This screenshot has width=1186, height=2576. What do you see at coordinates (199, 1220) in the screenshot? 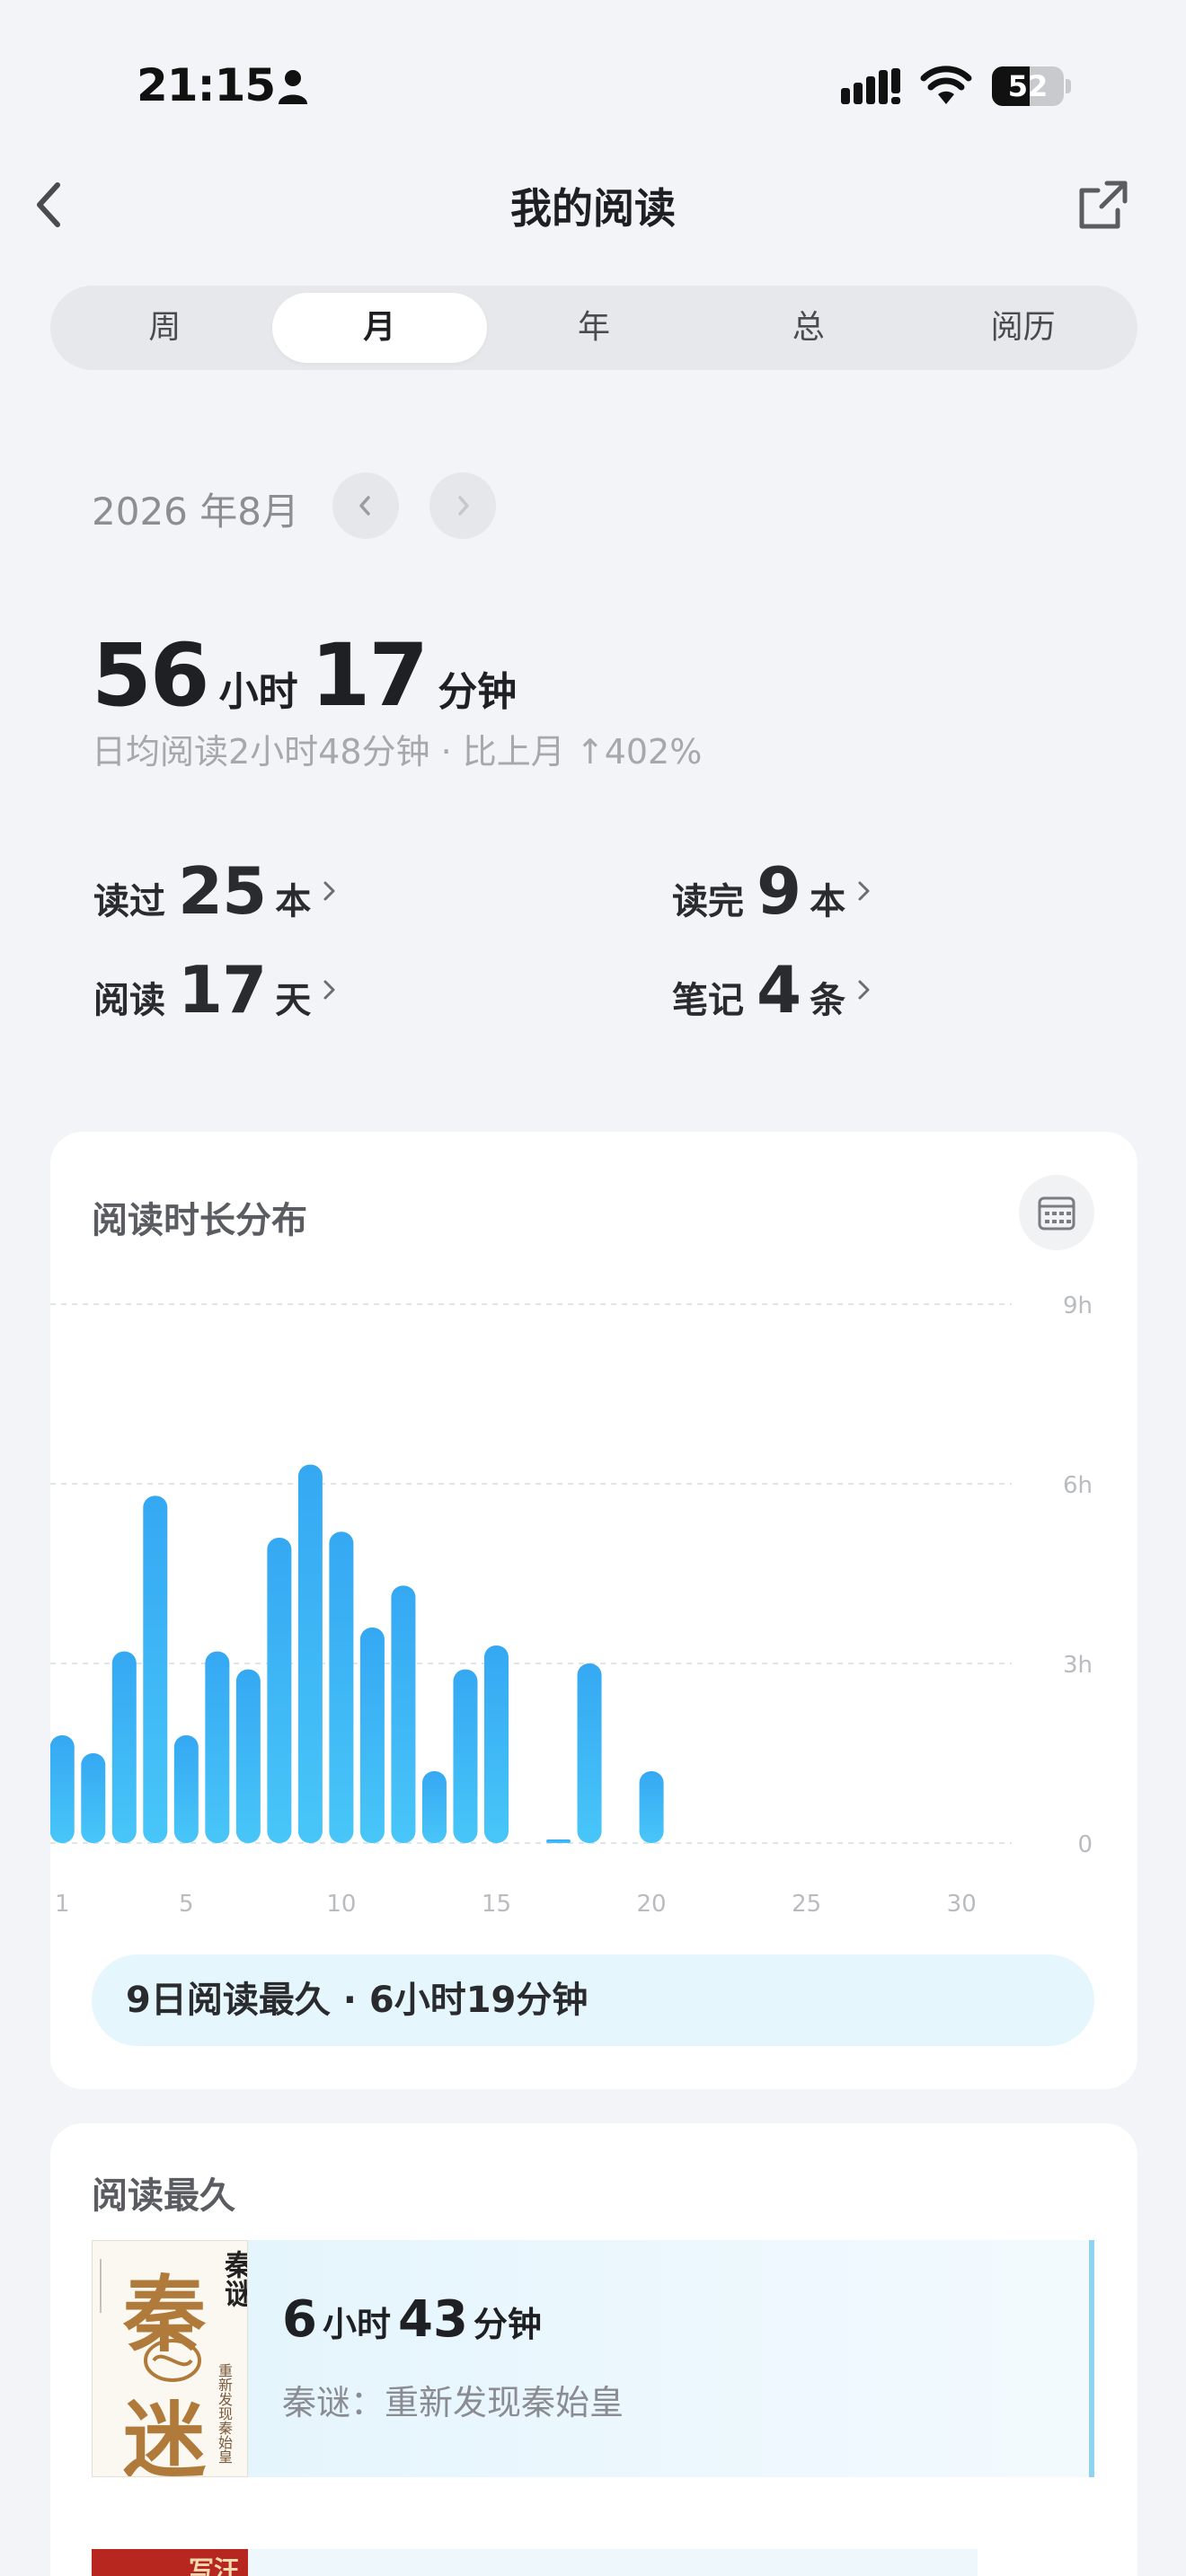
I see `distribution-title: 阅读时长分布` at bounding box center [199, 1220].